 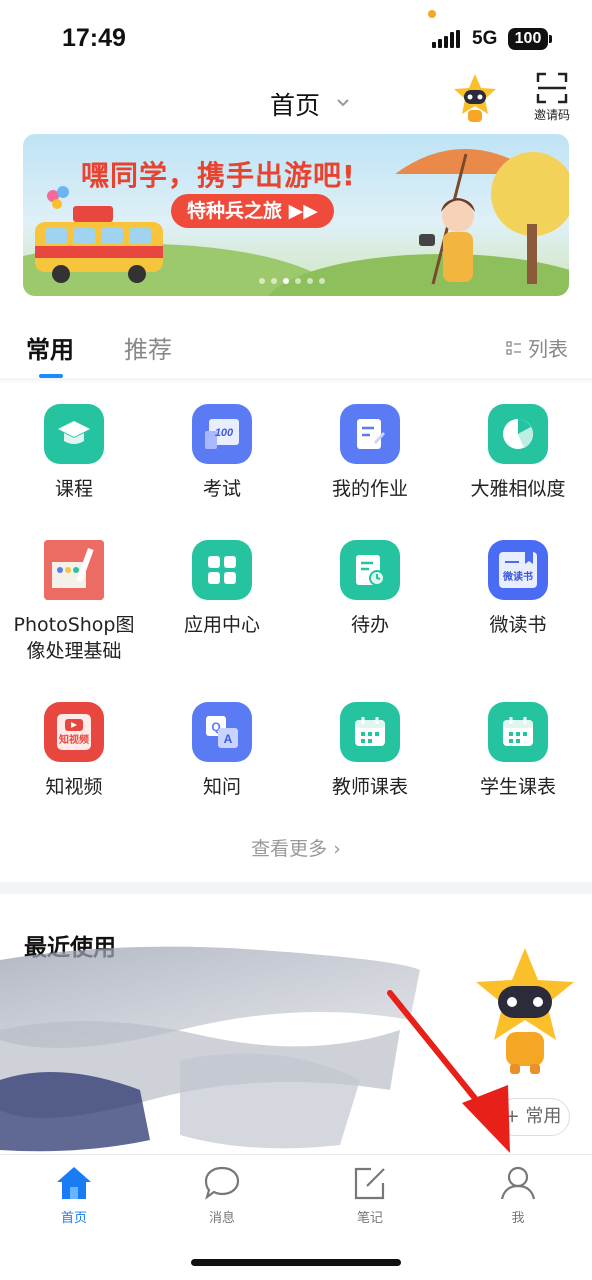 I want to click on redaction-scribble, so click(x=210, y=1049).